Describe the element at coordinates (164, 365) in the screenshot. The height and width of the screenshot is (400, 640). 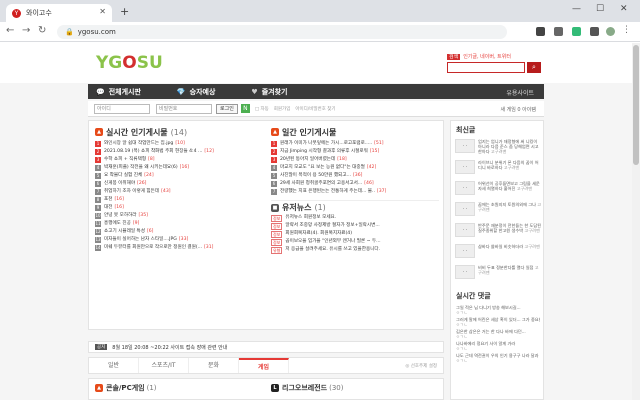
I see `tab-sports-it: 스포츠/IT` at that location.